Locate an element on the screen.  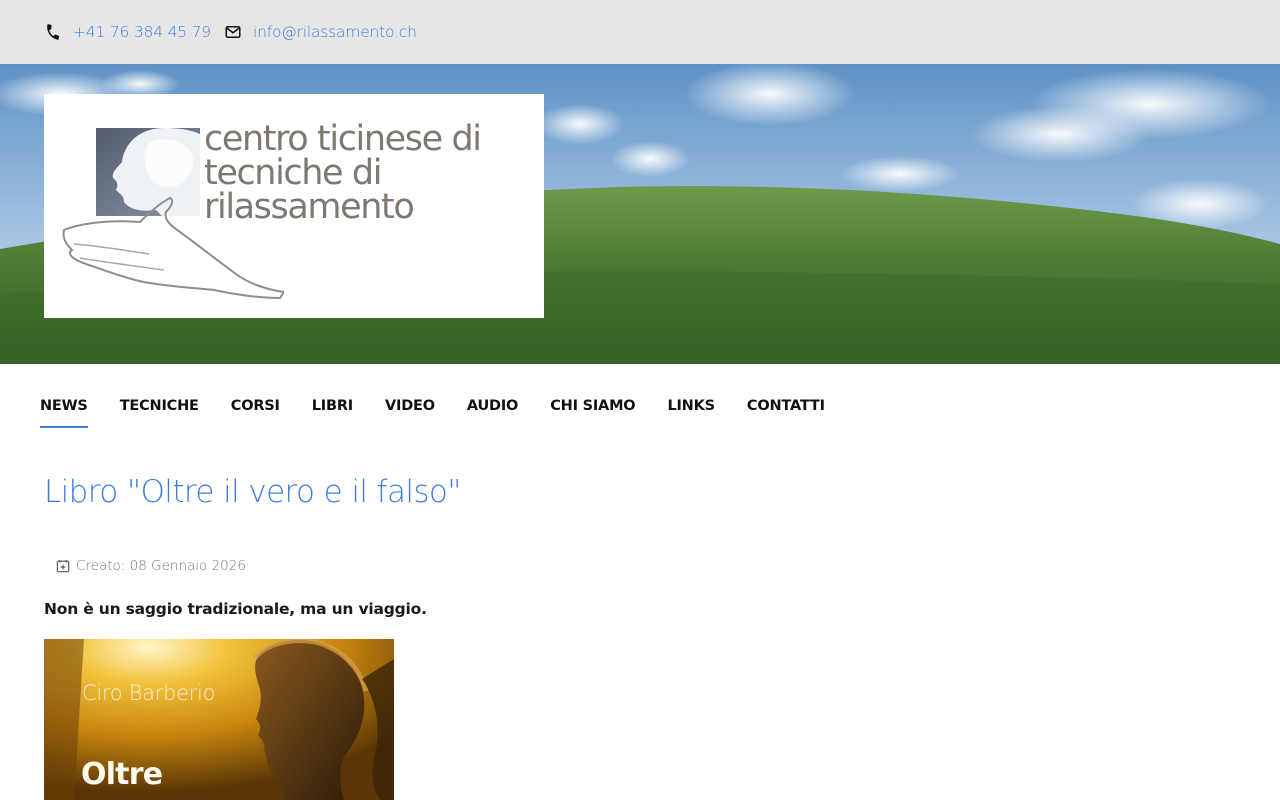
created-text: Creato: 08 Gennaio 2026 is located at coordinates (161, 566).